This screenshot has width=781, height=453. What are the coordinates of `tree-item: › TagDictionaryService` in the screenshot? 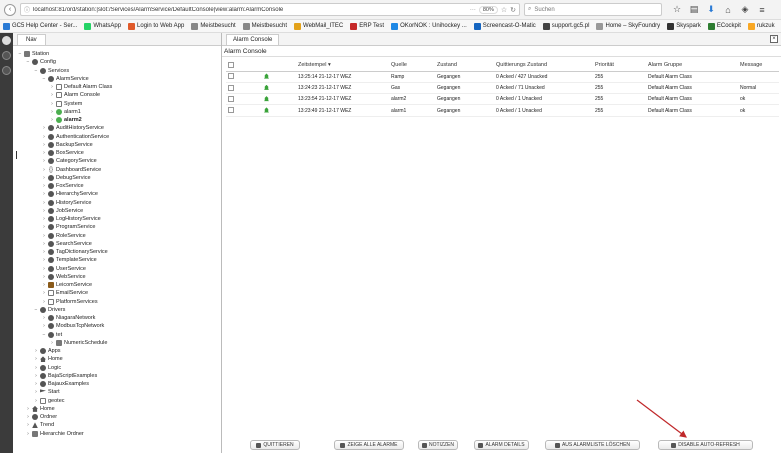 It's located at (117, 252).